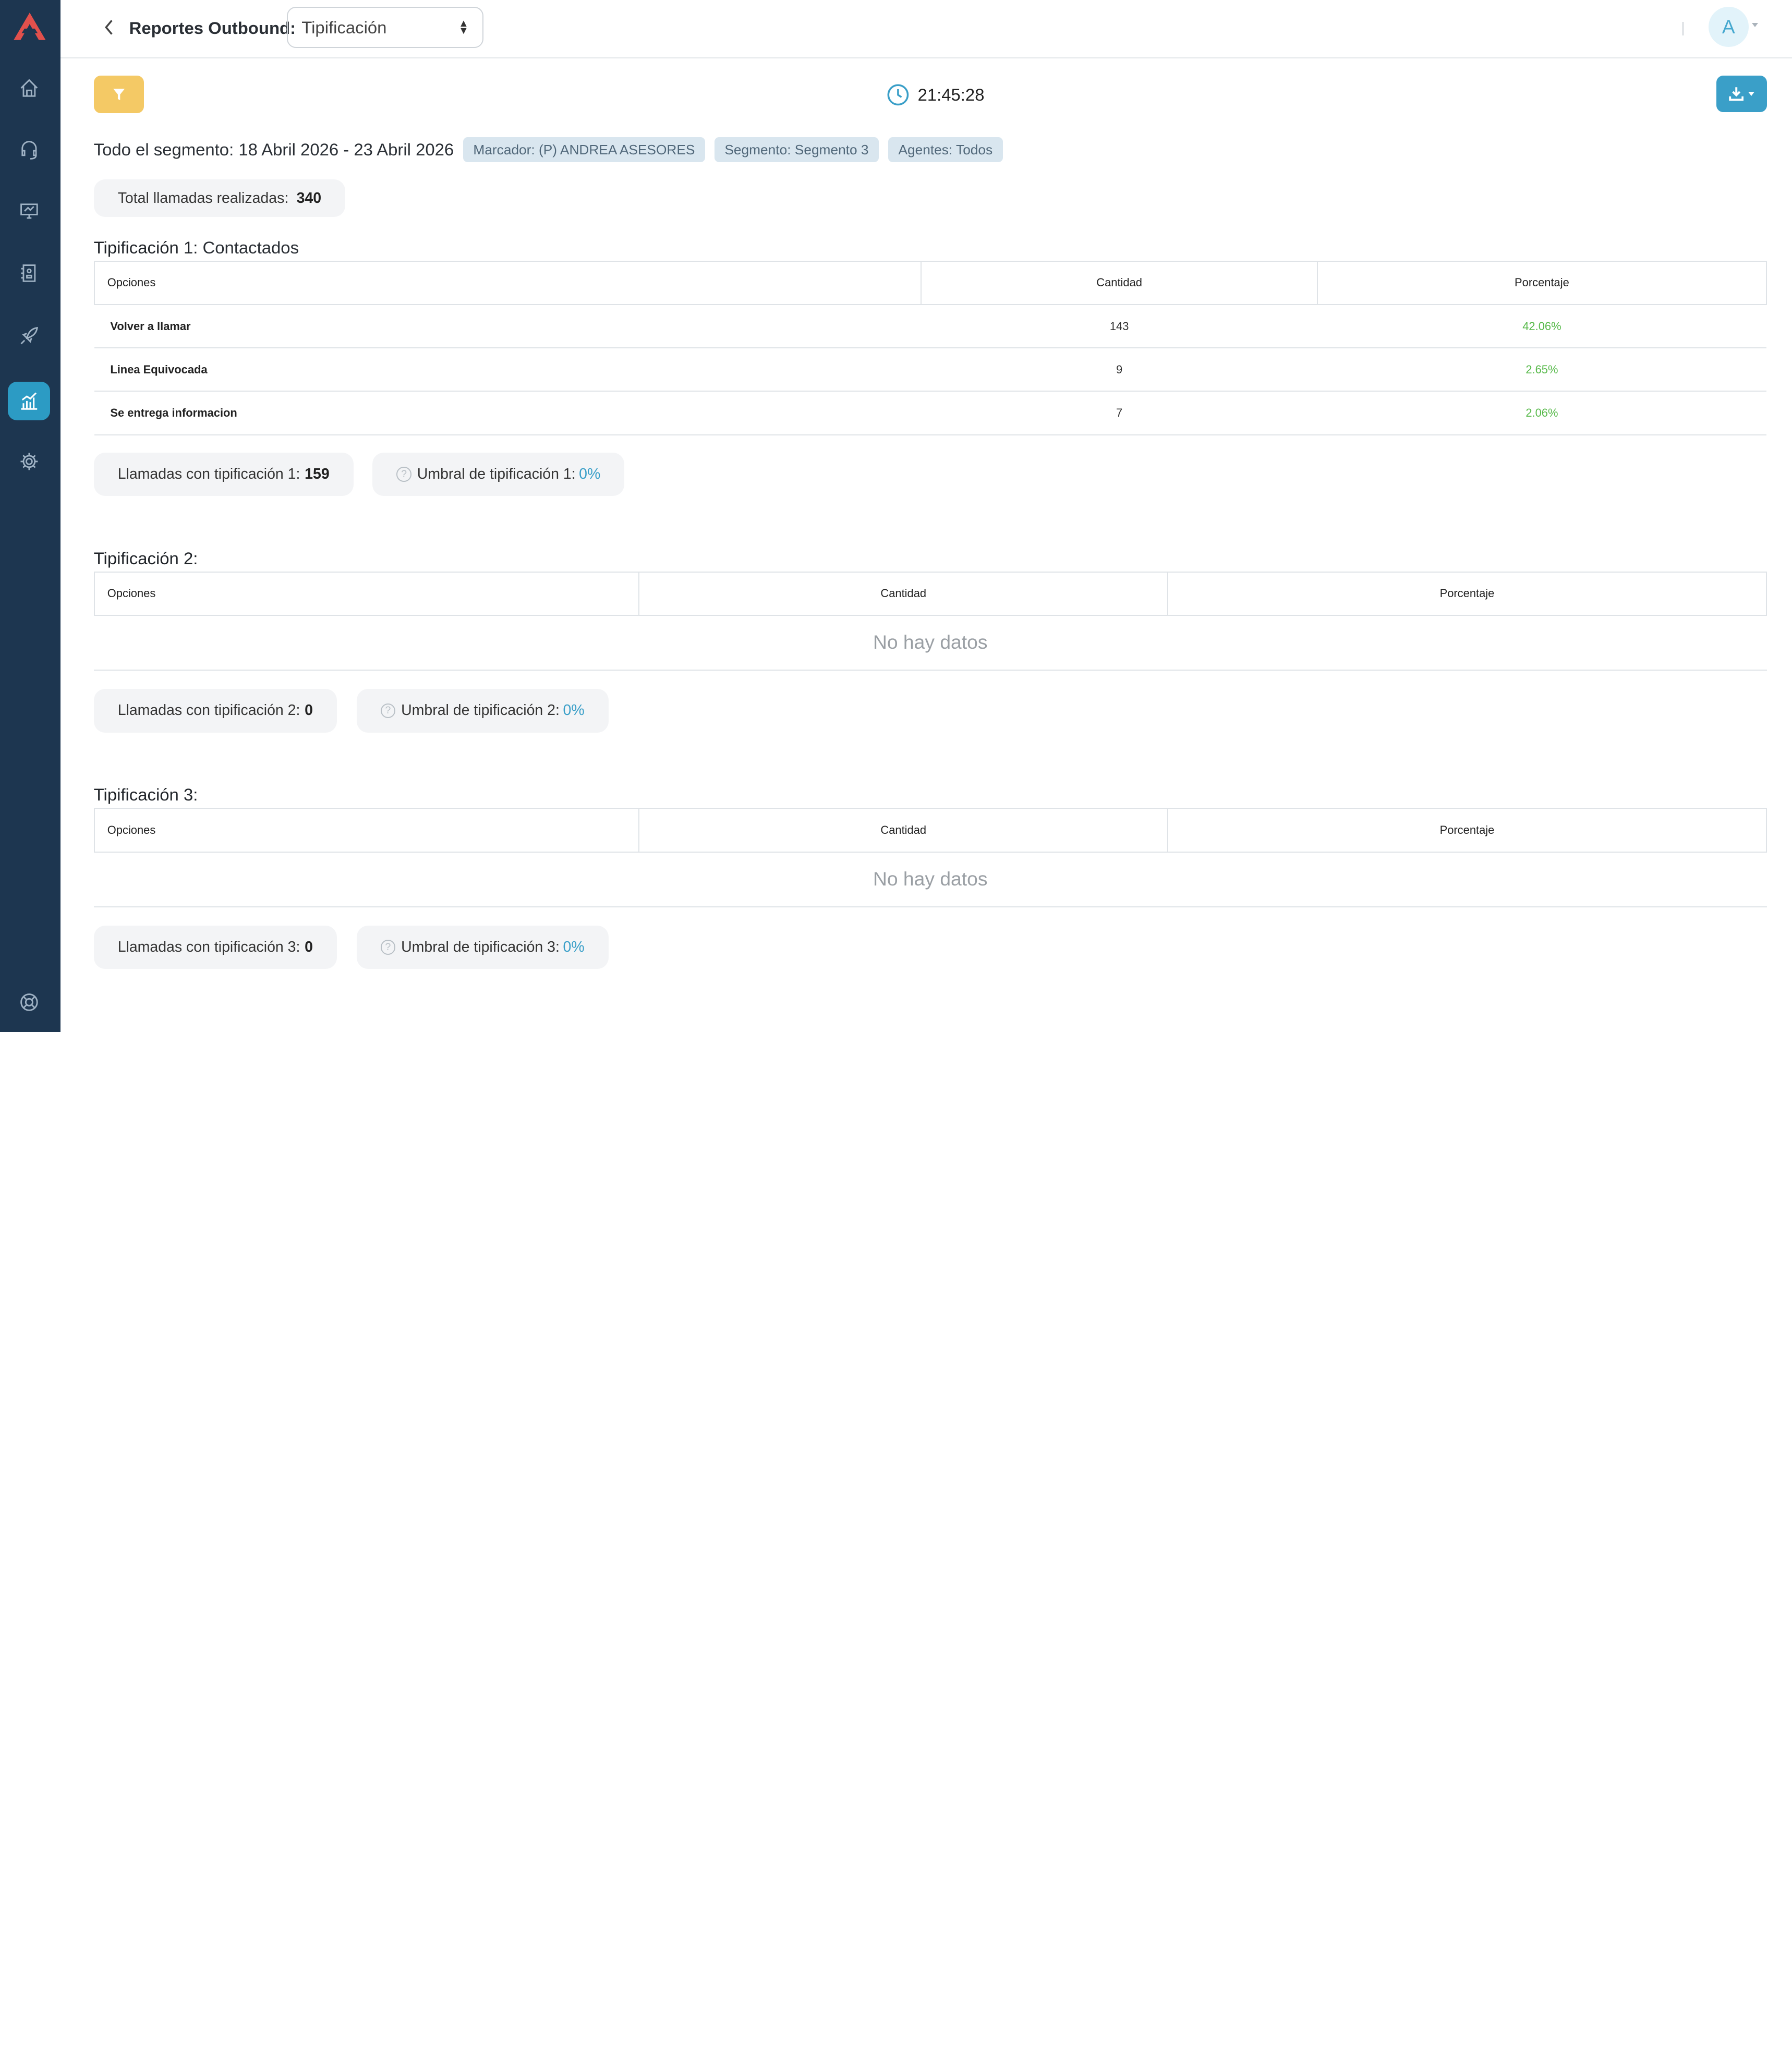 This screenshot has height=2063, width=1792. I want to click on typification-3-threshold-value: 0%, so click(574, 947).